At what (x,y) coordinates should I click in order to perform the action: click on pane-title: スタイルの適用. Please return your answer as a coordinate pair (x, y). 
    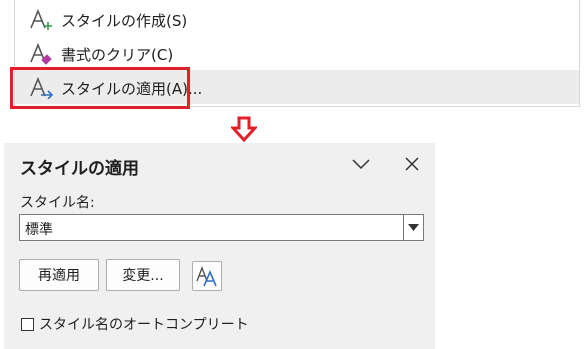
    Looking at the image, I should click on (79, 169).